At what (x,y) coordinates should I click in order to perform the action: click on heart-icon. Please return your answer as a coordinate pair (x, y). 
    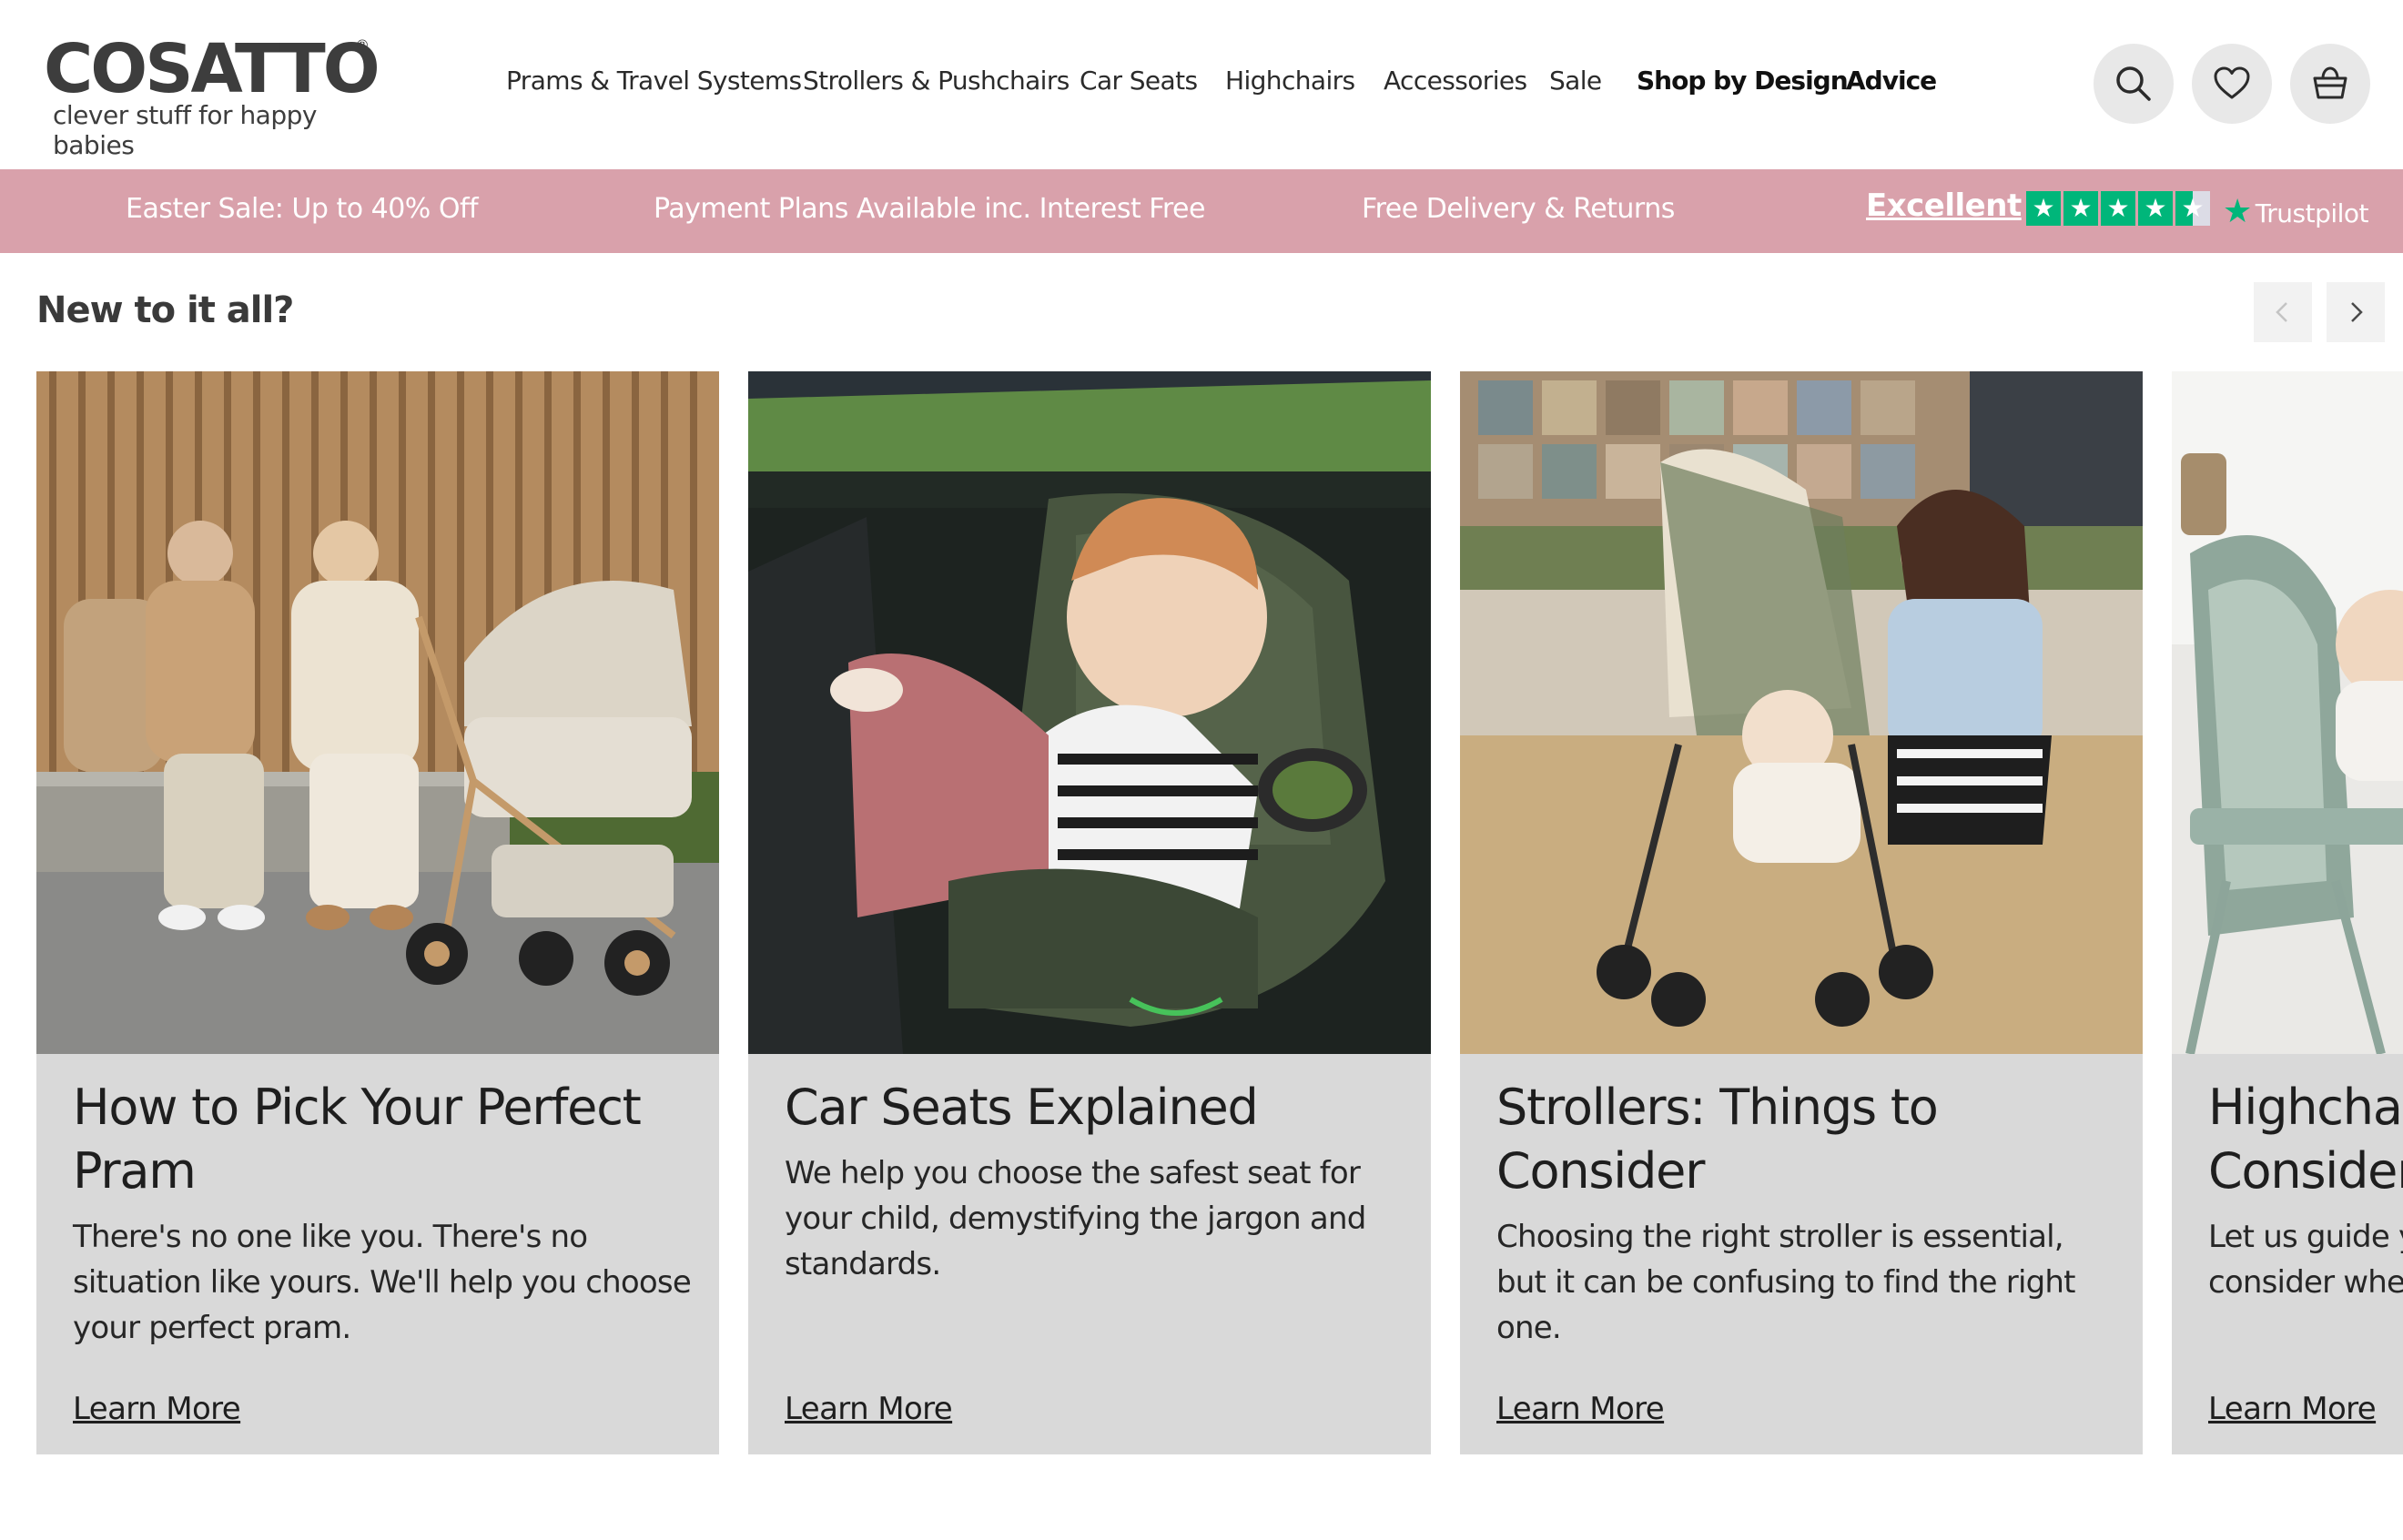
    Looking at the image, I should click on (2232, 82).